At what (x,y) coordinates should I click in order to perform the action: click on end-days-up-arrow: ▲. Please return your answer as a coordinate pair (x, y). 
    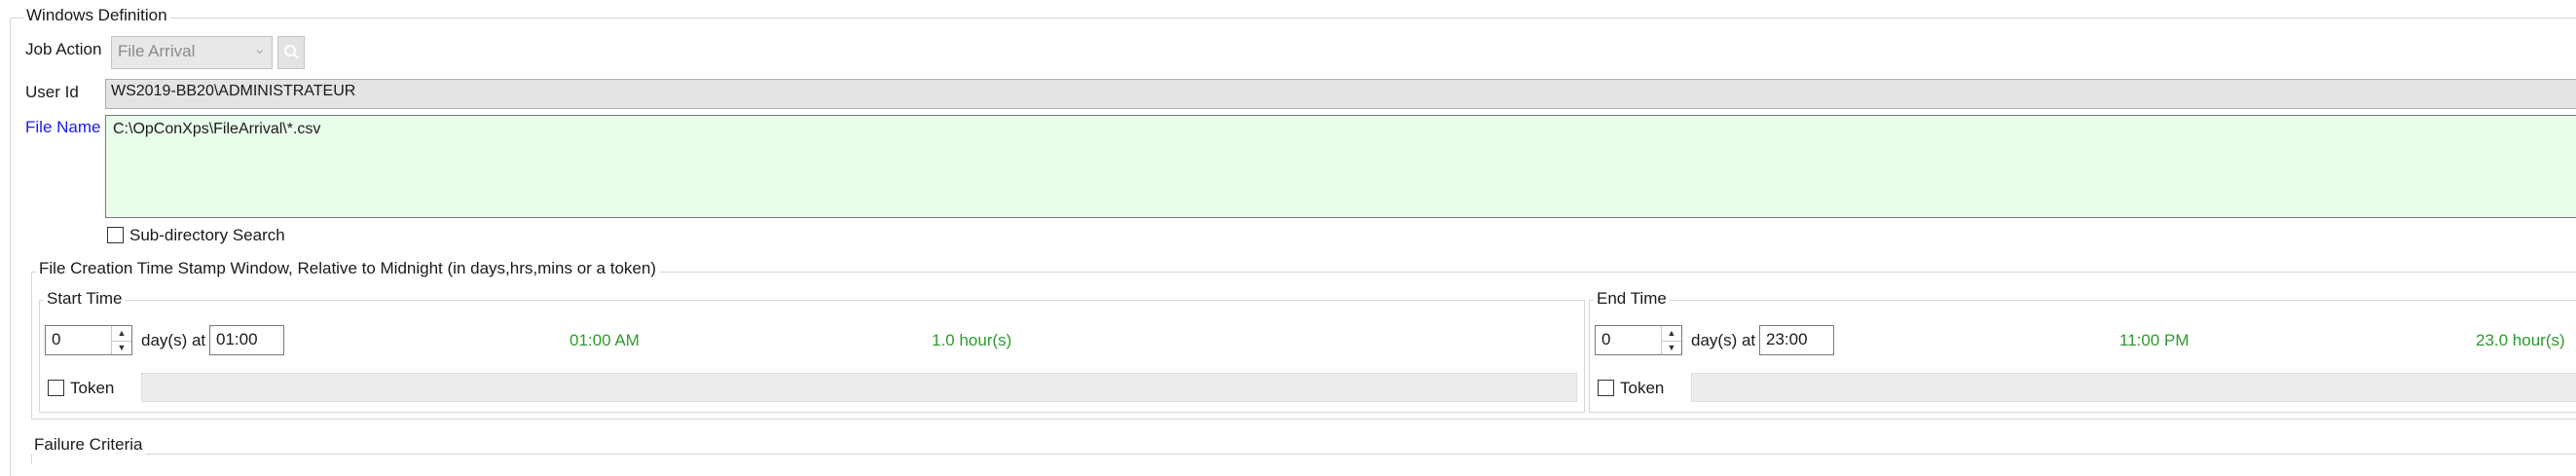
    Looking at the image, I should click on (1671, 334).